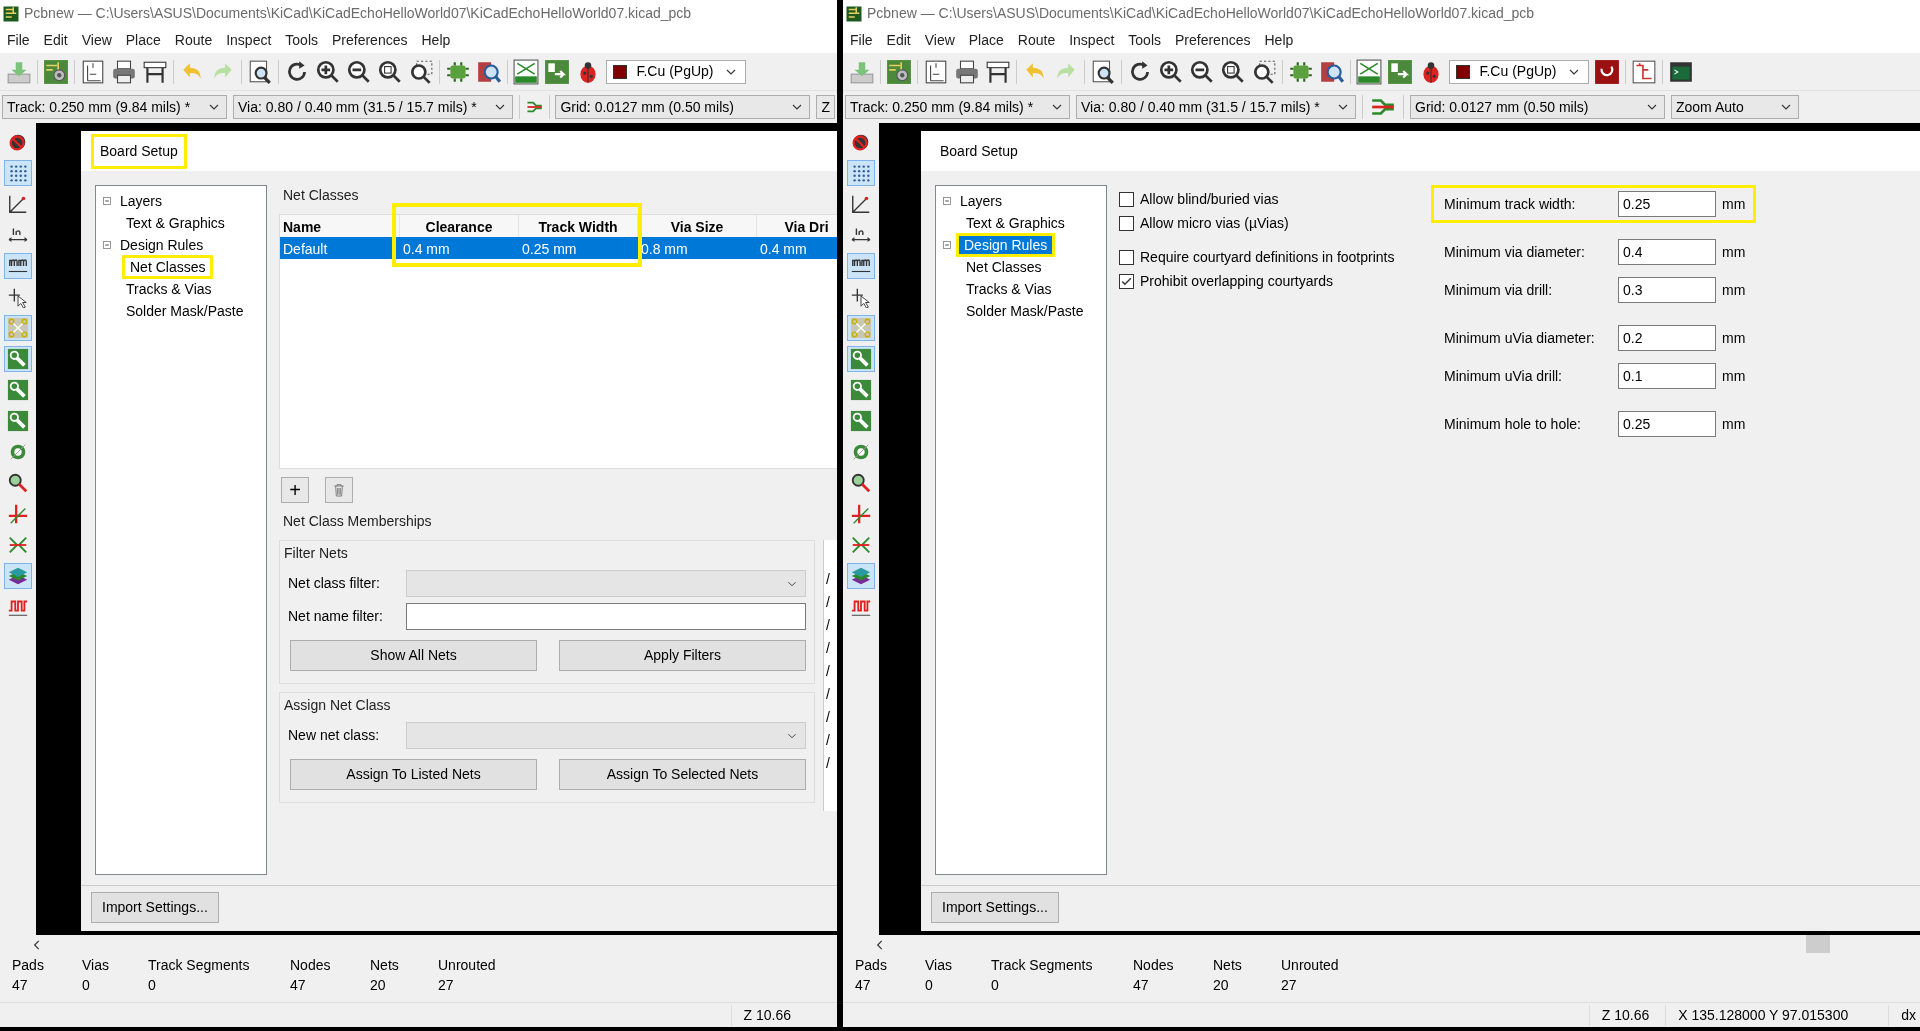  Describe the element at coordinates (359, 71) in the screenshot. I see `zoom-out-icon` at that location.